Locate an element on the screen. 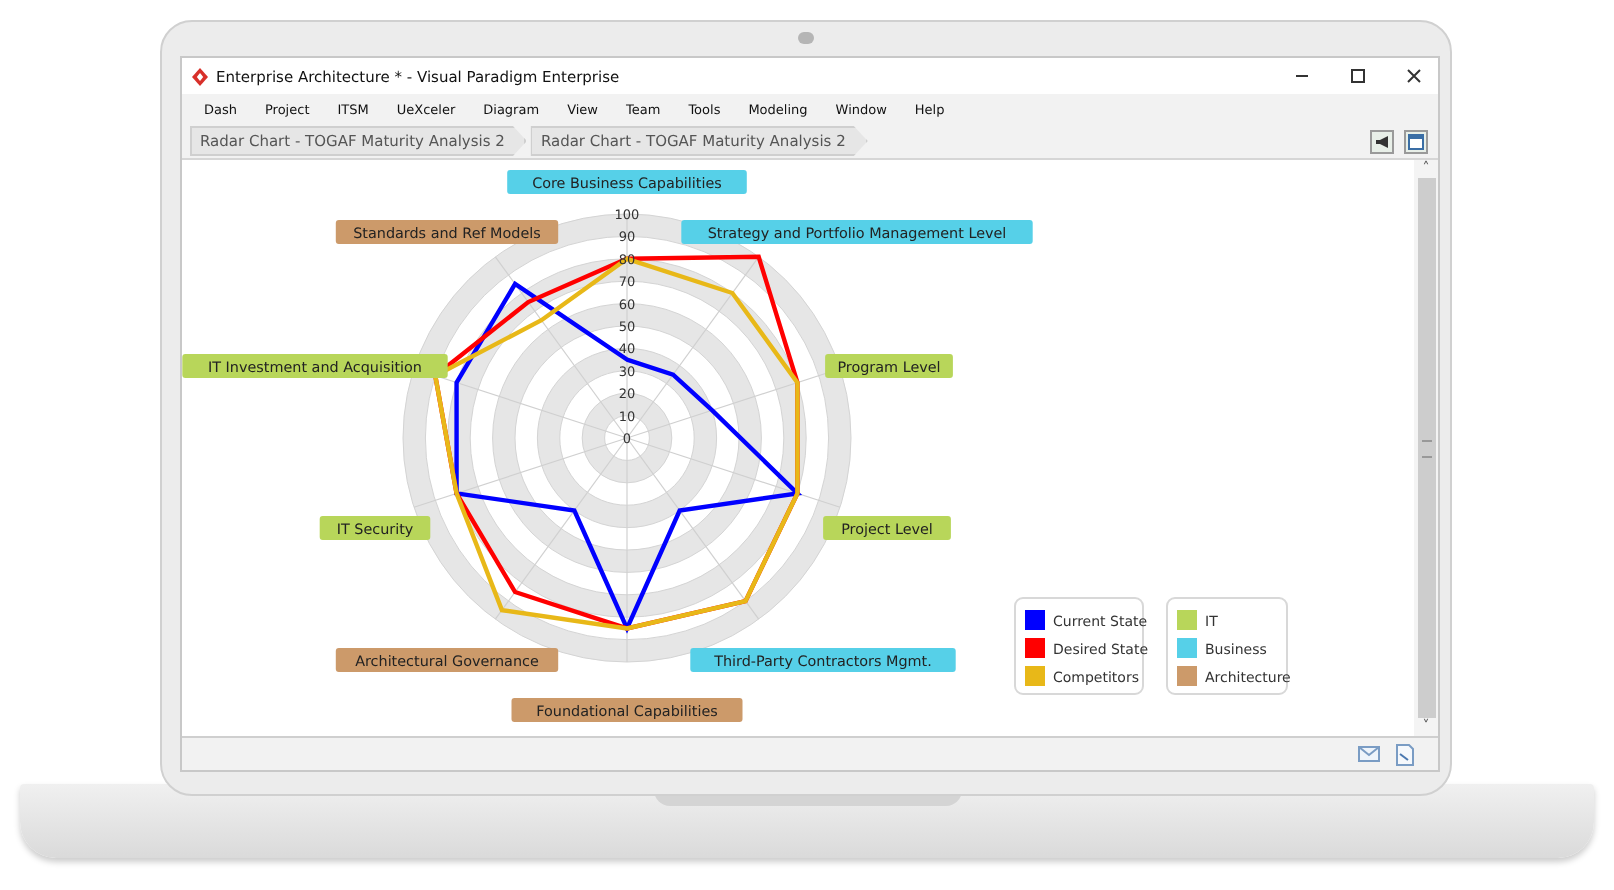 This screenshot has width=1614, height=890. camera-icon is located at coordinates (806, 38).